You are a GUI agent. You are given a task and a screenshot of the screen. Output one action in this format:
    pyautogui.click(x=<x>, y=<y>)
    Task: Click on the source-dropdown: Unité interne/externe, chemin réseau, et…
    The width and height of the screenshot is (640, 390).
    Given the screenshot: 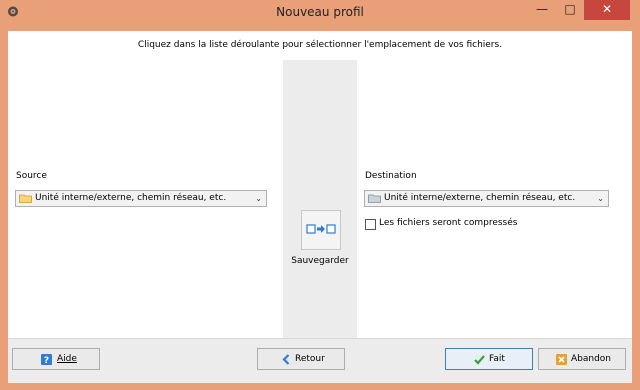 What is the action you would take?
    pyautogui.click(x=141, y=198)
    